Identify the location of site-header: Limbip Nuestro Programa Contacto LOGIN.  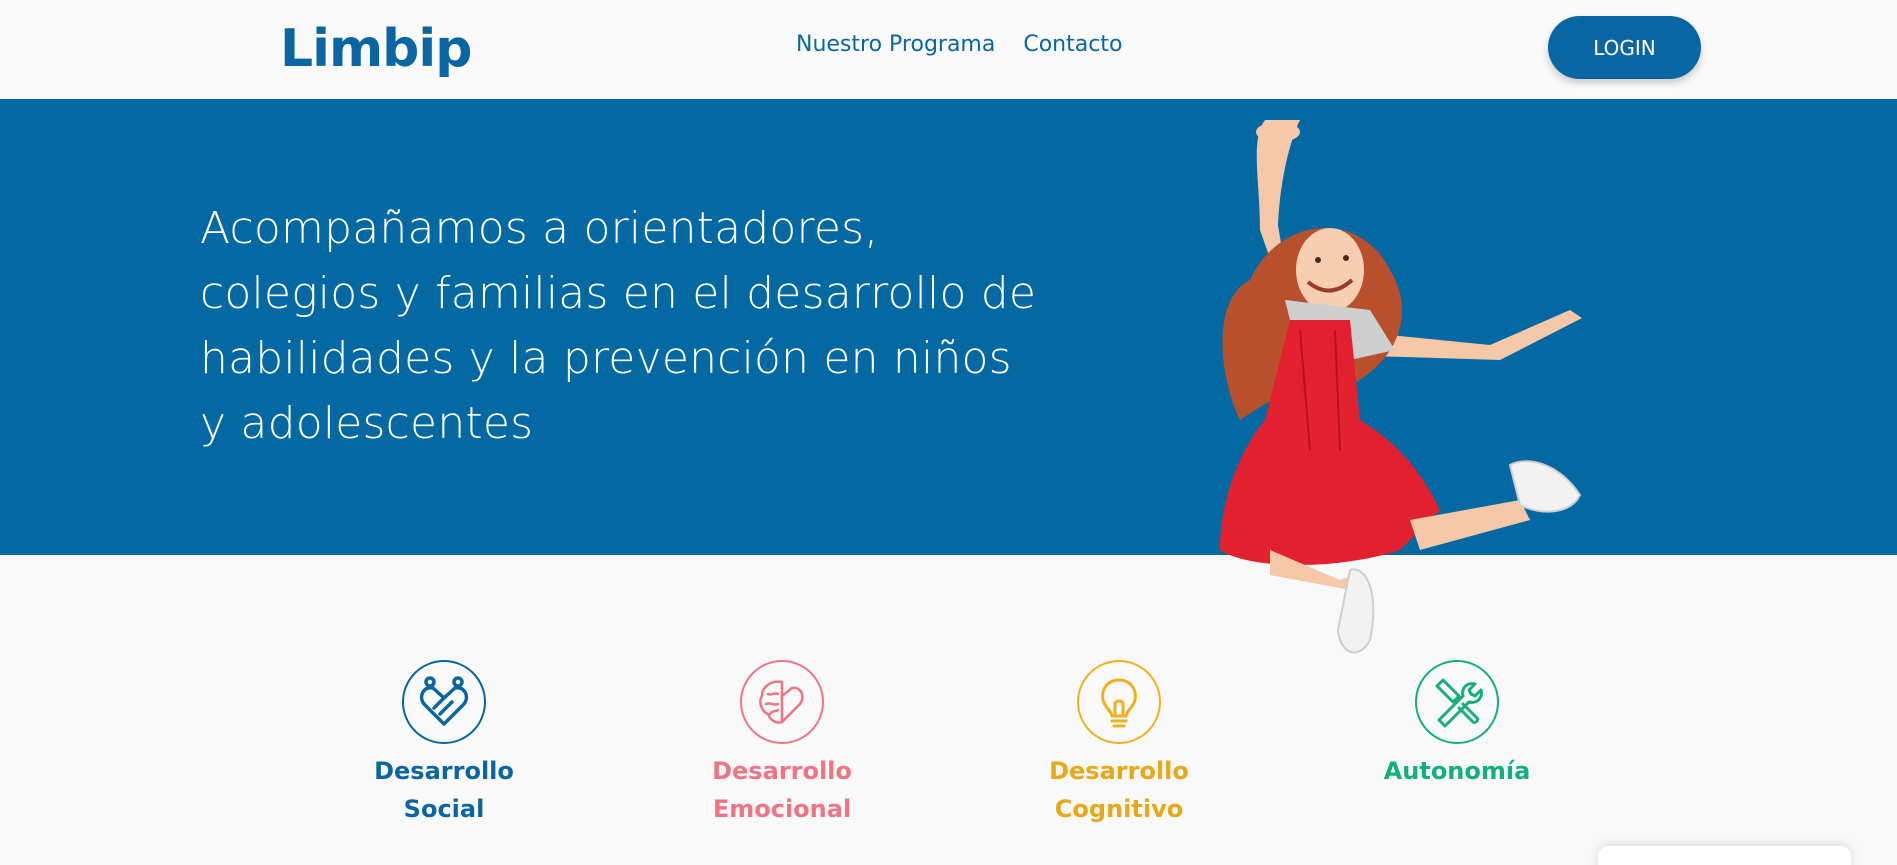
(948, 49).